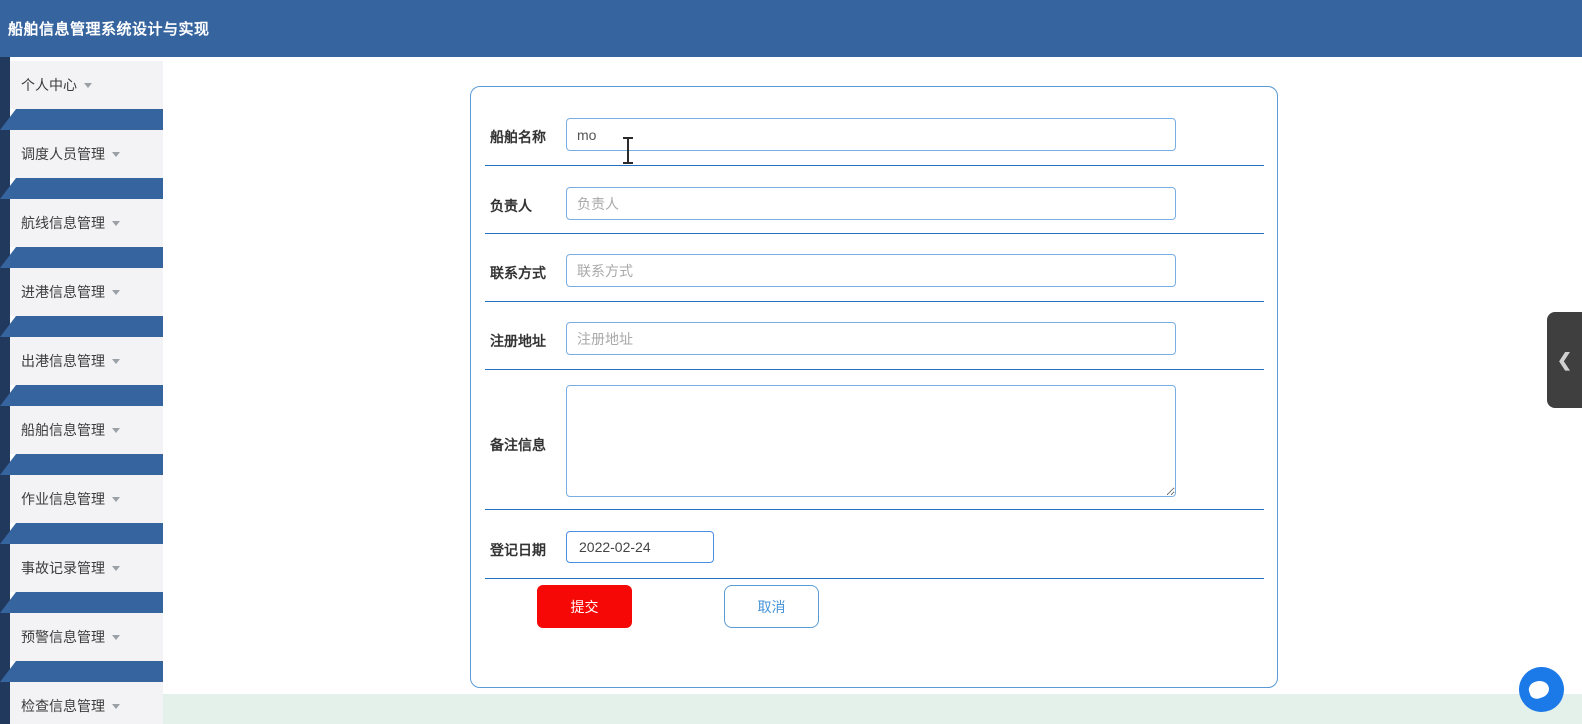 Image resolution: width=1582 pixels, height=724 pixels. What do you see at coordinates (771, 606) in the screenshot?
I see `cancel-button: 取消` at bounding box center [771, 606].